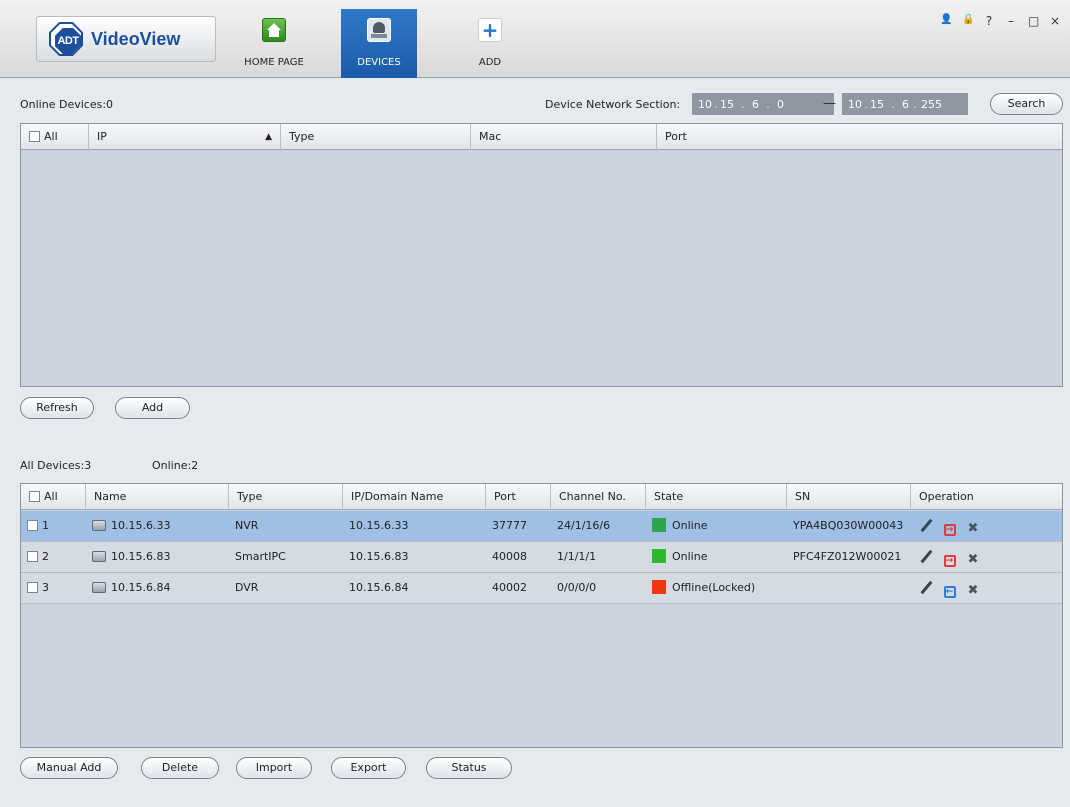 Image resolution: width=1070 pixels, height=807 pixels. What do you see at coordinates (1055, 21) in the screenshot?
I see `close-icon: ×` at bounding box center [1055, 21].